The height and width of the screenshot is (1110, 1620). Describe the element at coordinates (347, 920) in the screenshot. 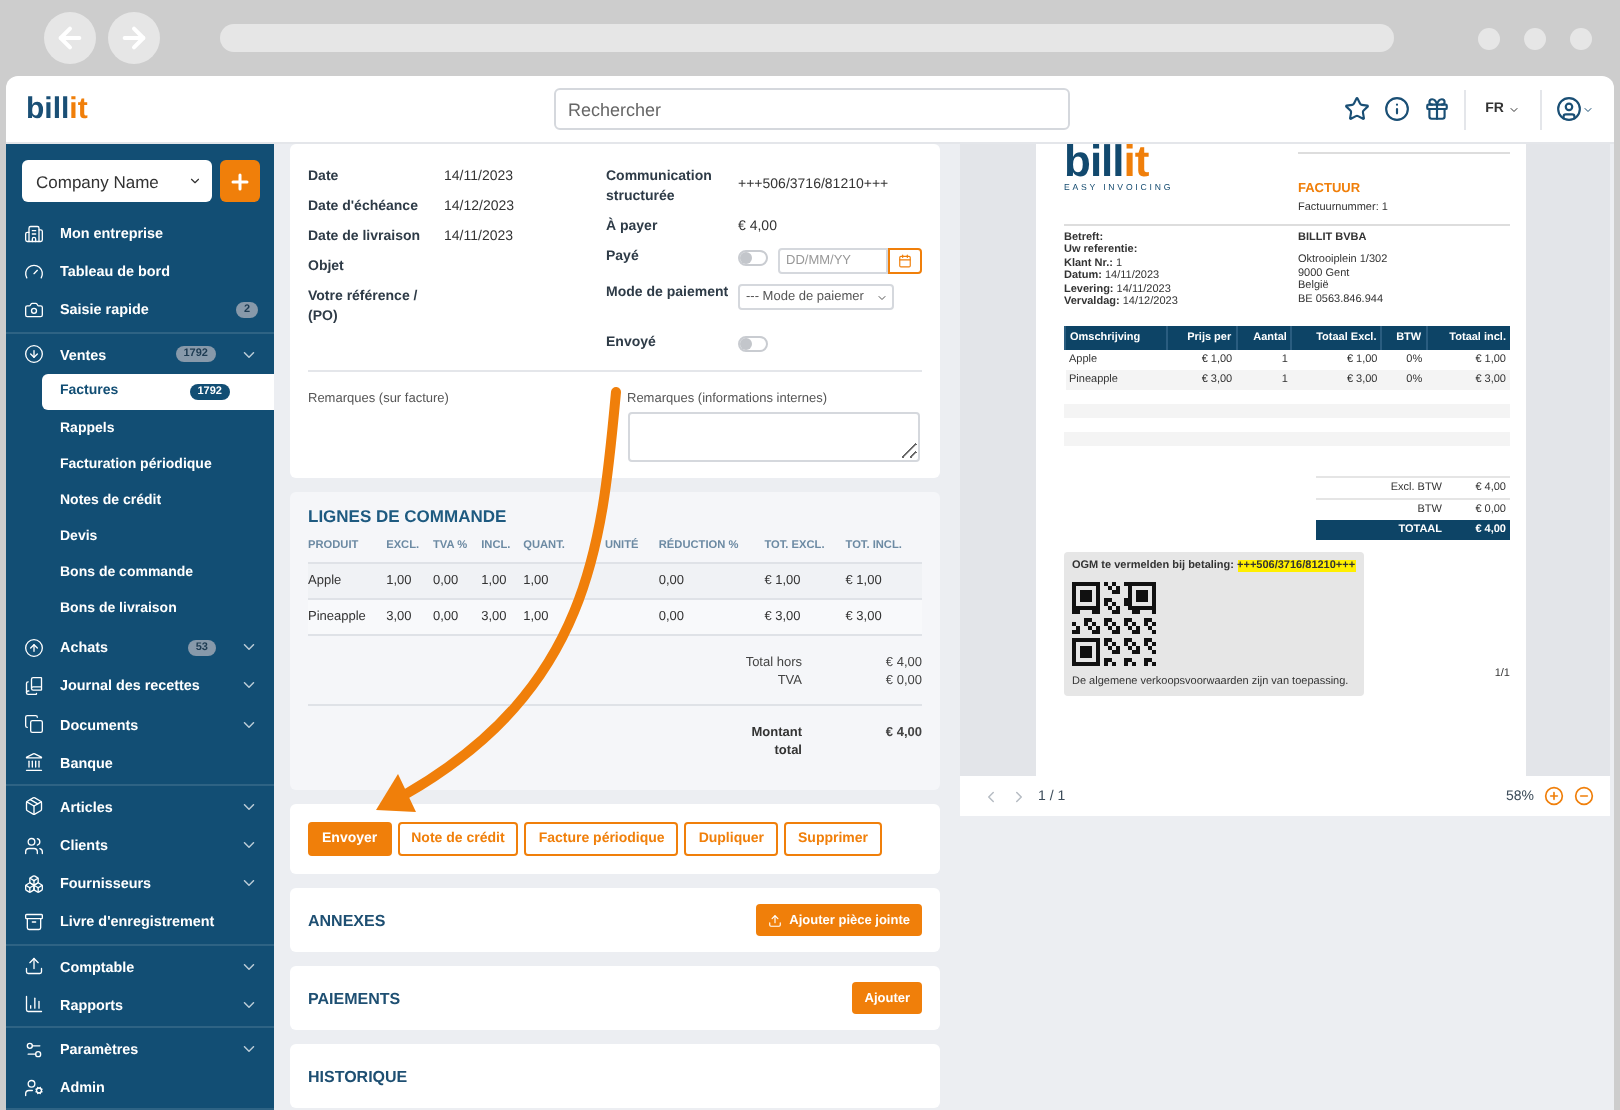

I see `section-title: ANNEXES` at that location.